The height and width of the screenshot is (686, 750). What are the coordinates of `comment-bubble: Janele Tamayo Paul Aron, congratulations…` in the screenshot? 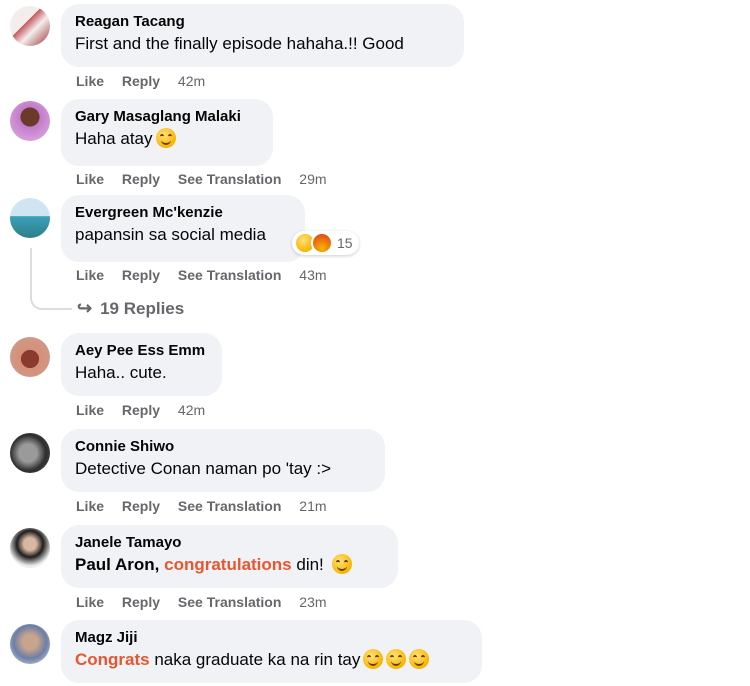 It's located at (229, 556).